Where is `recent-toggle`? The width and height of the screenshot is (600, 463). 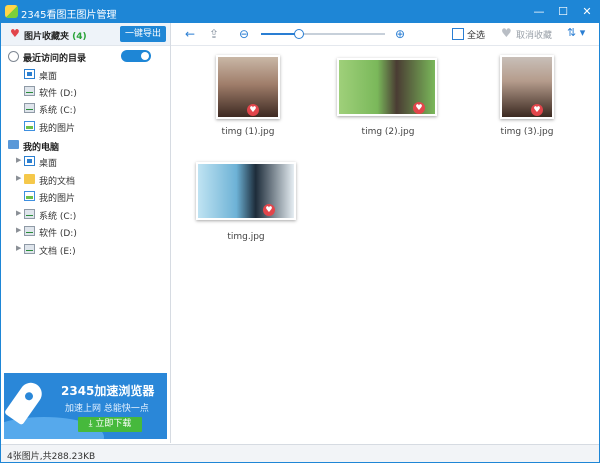 recent-toggle is located at coordinates (136, 56).